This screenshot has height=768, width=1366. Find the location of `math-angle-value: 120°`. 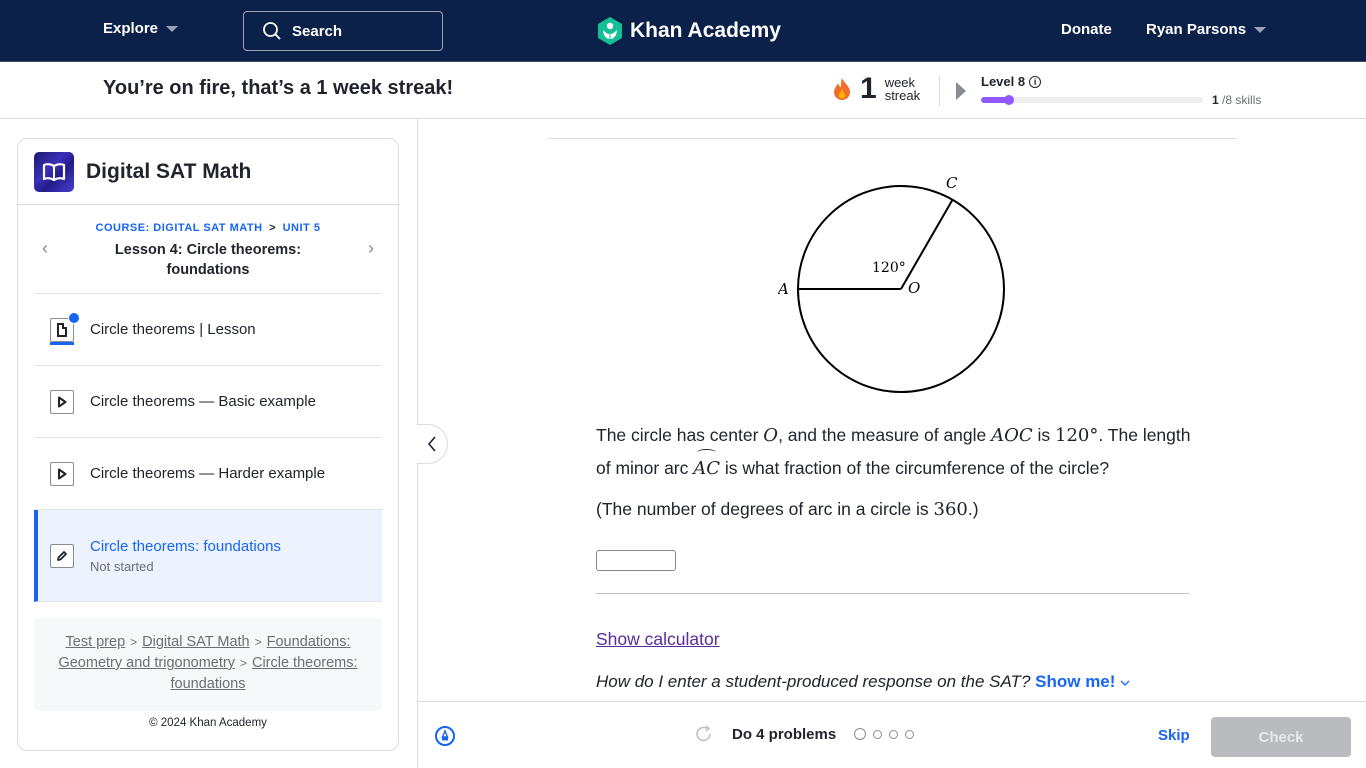

math-angle-value: 120° is located at coordinates (1077, 435).